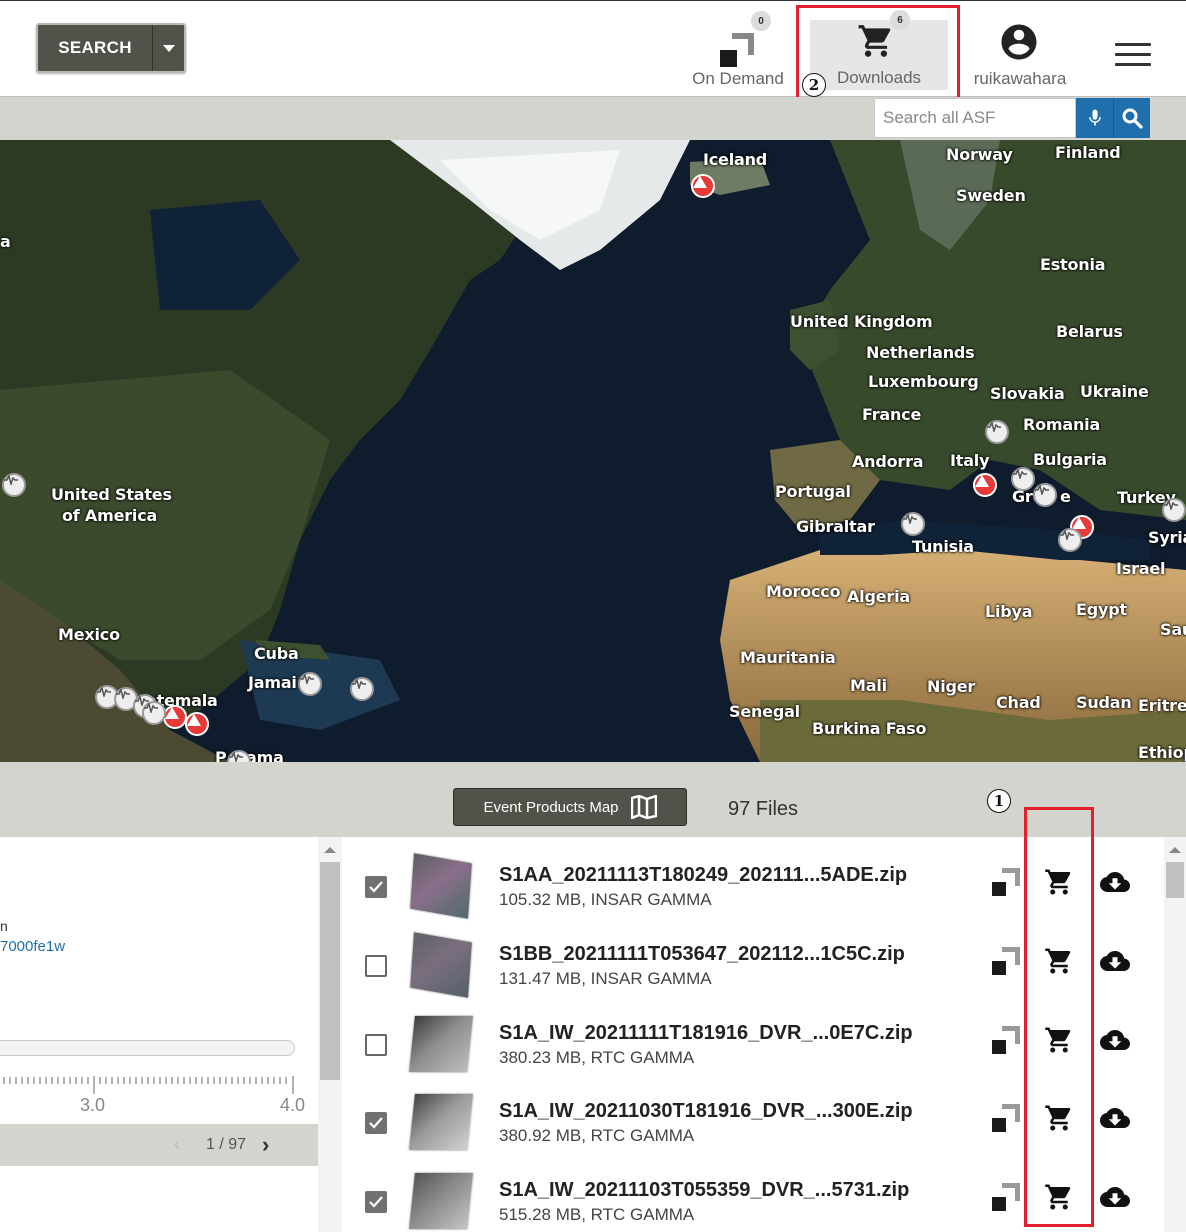 The width and height of the screenshot is (1186, 1232). I want to click on file-meta: 380.92 MB, RTC GAMMA, so click(597, 1135).